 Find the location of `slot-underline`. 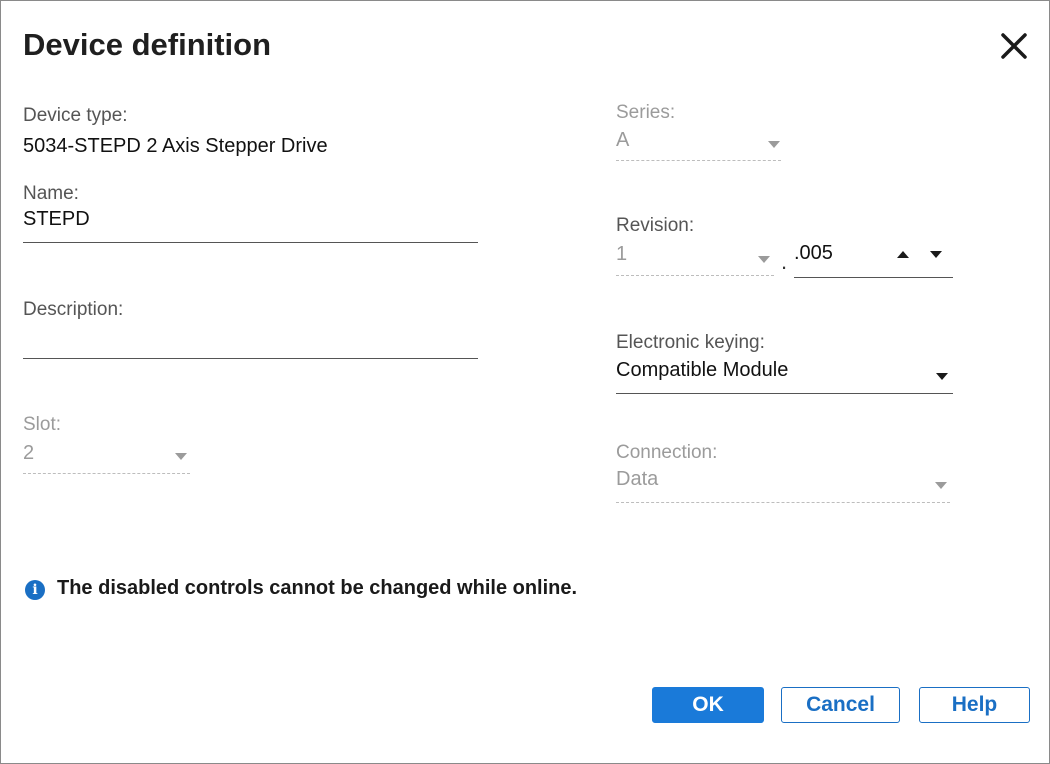

slot-underline is located at coordinates (106, 473).